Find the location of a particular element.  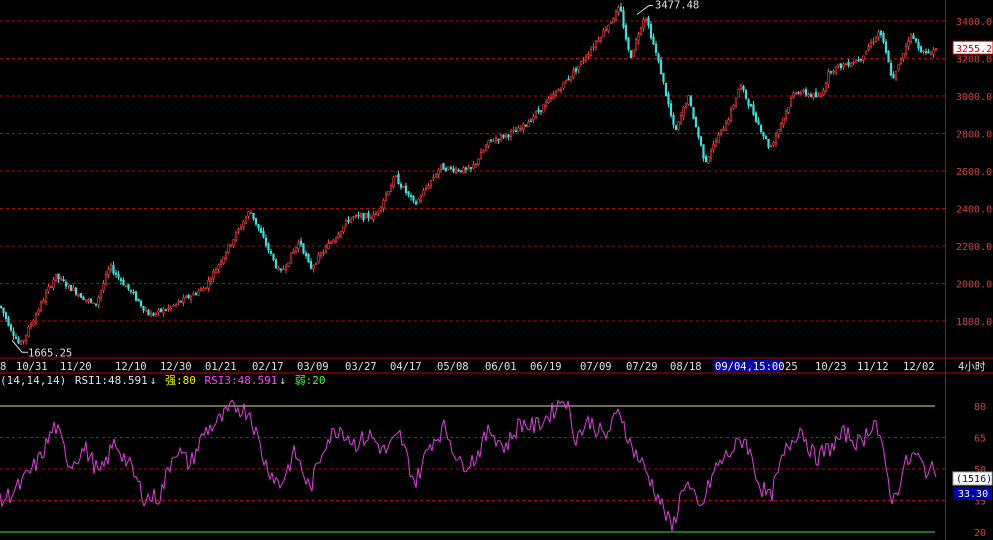

time-tick-label: 07/09 is located at coordinates (596, 367).